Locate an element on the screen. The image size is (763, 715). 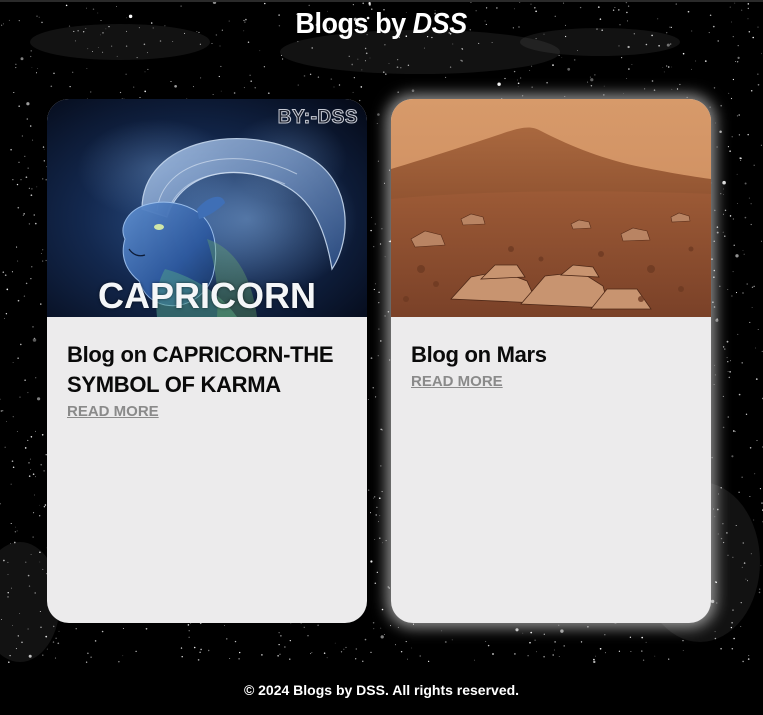
site-title: Blogs by DSS is located at coordinates (381, 24).